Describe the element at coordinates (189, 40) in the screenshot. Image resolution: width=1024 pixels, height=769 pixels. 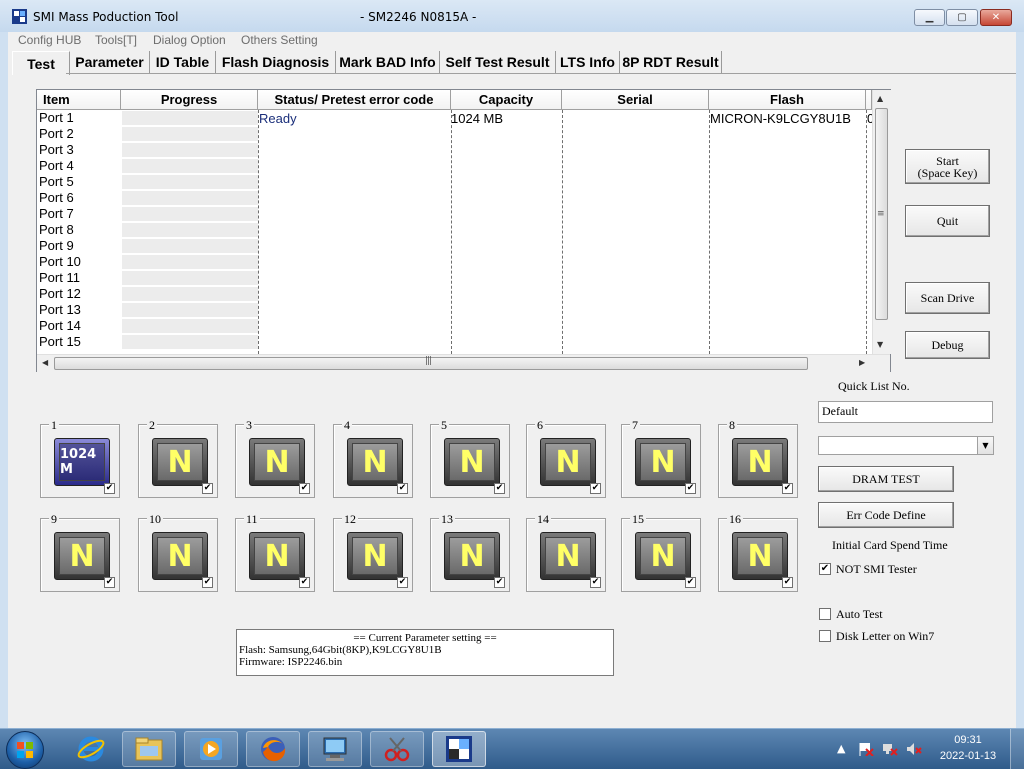
I see `menu-dialog-option: Dialog Option` at that location.